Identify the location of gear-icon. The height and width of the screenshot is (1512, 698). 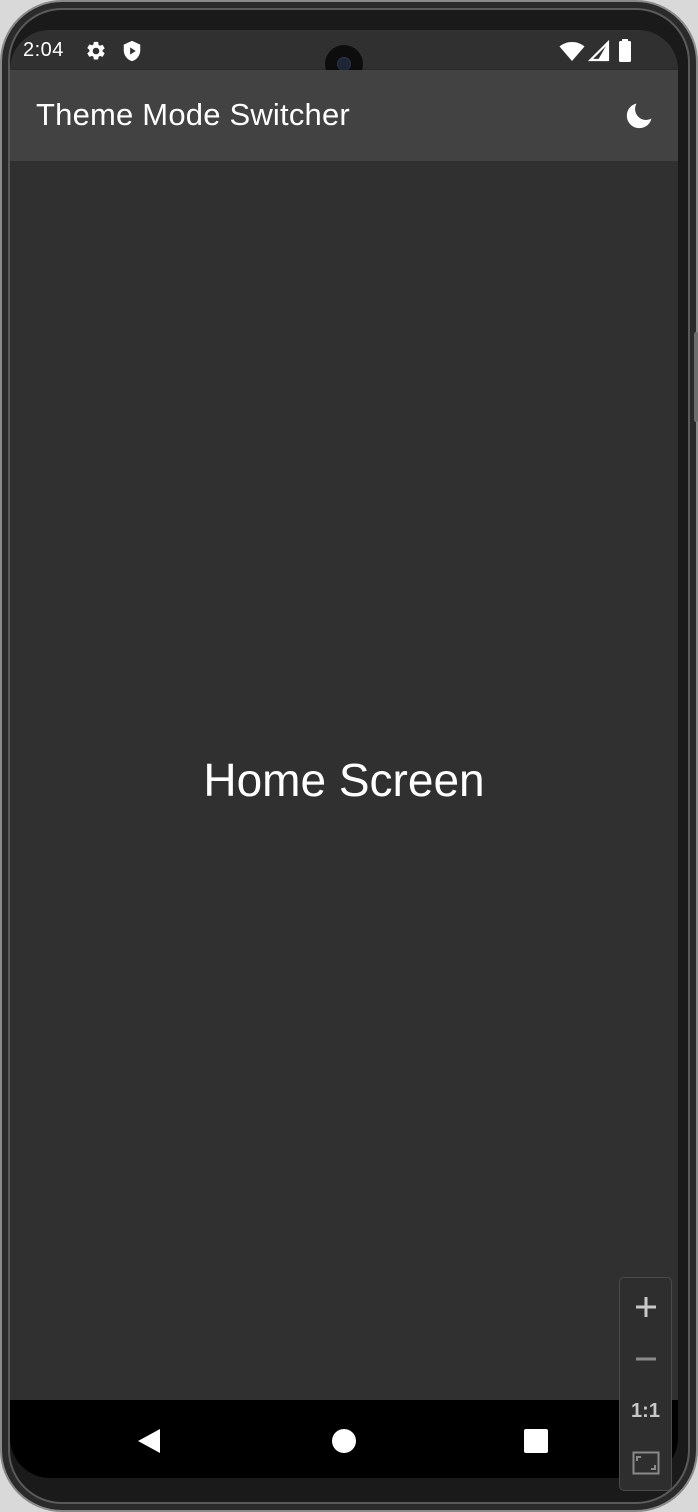
(96, 50).